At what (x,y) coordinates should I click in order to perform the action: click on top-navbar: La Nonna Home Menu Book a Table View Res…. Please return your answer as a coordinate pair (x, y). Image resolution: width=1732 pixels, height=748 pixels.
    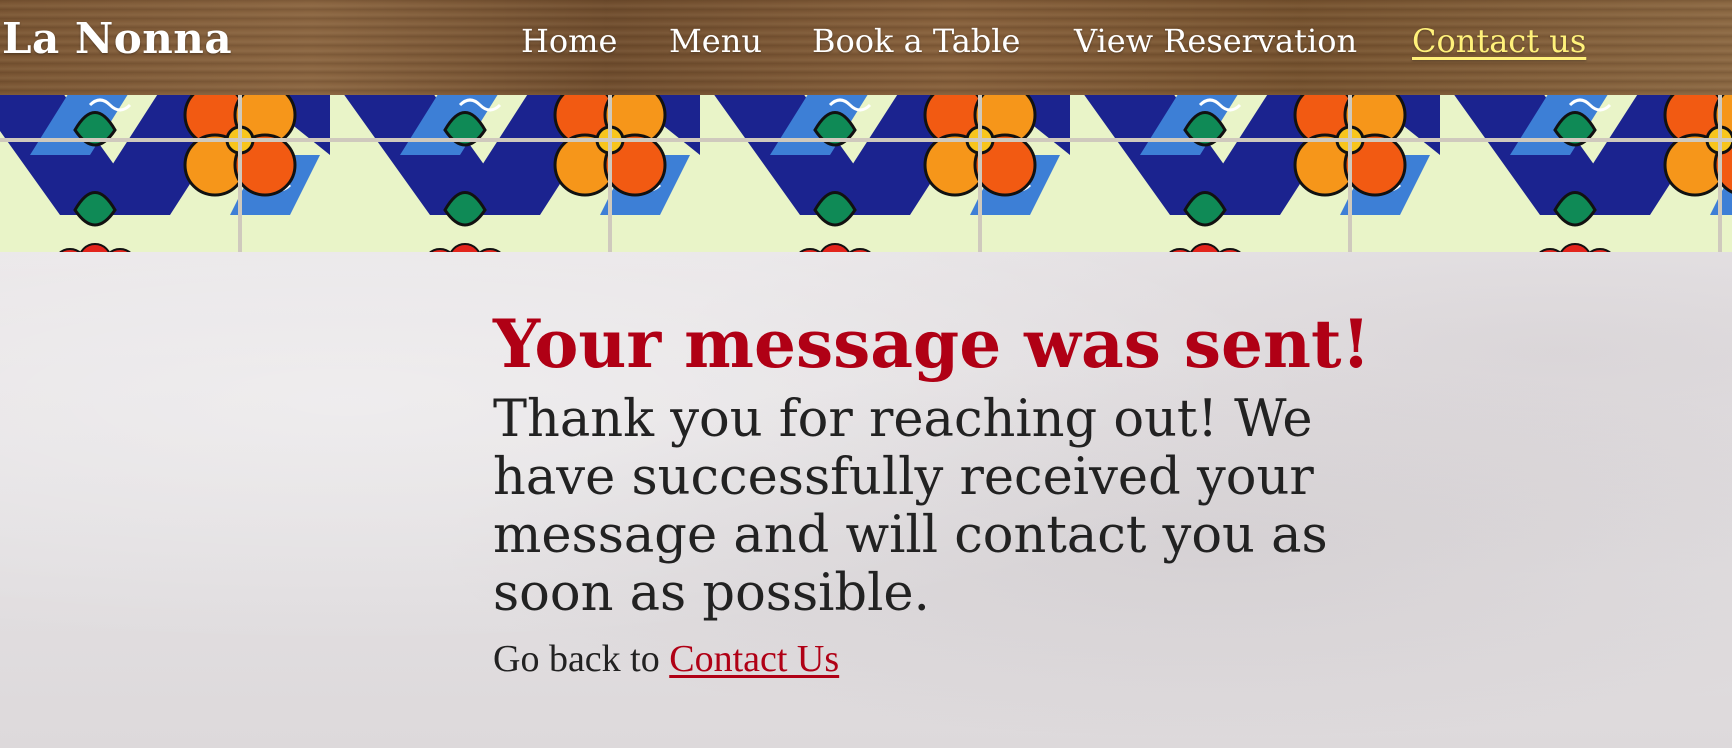
    Looking at the image, I should click on (866, 47).